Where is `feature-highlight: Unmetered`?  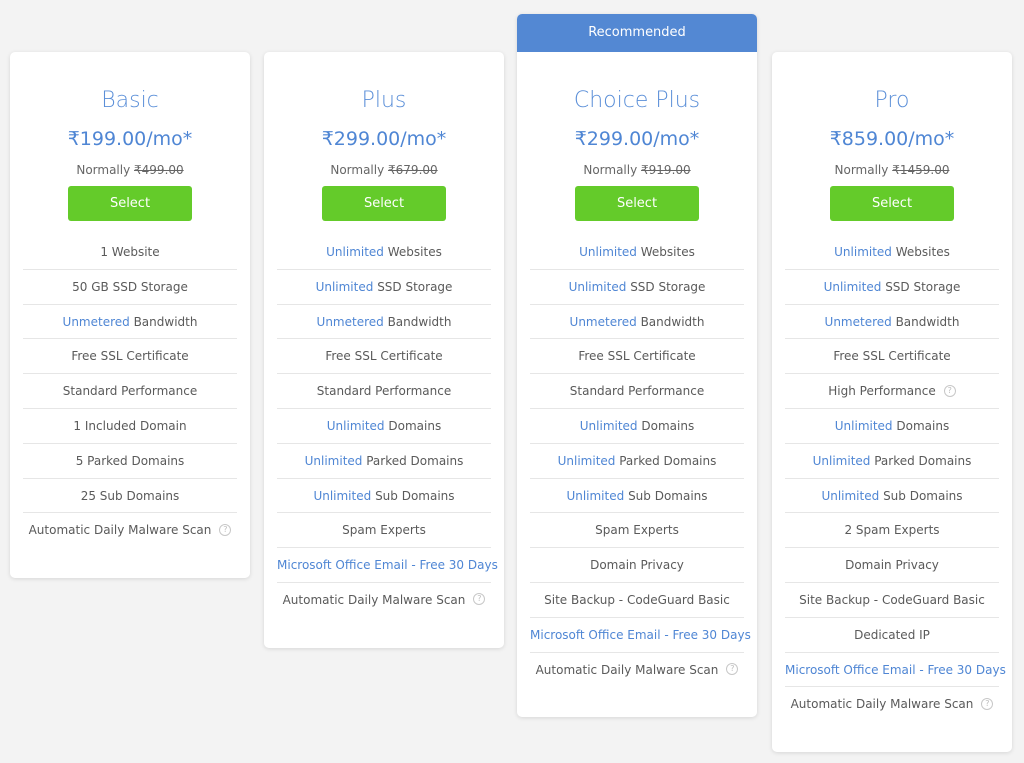
feature-highlight: Unmetered is located at coordinates (350, 321).